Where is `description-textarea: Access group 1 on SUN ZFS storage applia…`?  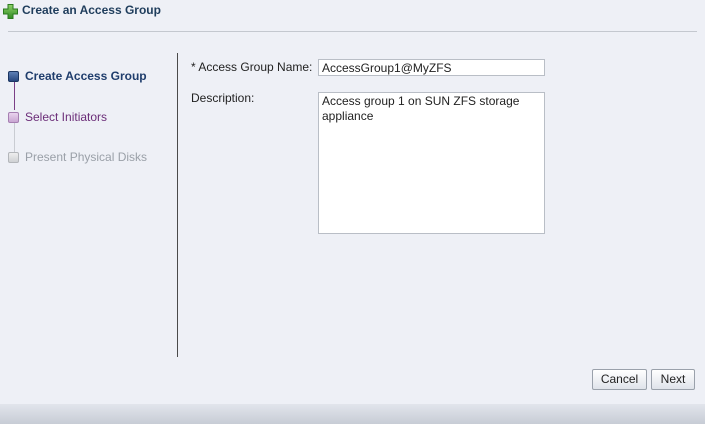
description-textarea: Access group 1 on SUN ZFS storage applia… is located at coordinates (431, 163).